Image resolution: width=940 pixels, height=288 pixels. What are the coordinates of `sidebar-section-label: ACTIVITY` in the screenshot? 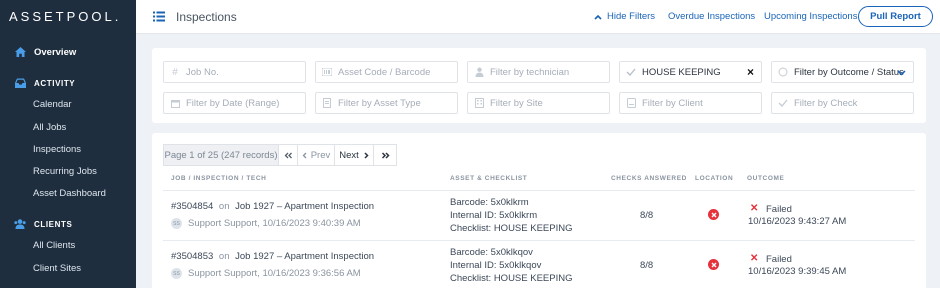 It's located at (55, 83).